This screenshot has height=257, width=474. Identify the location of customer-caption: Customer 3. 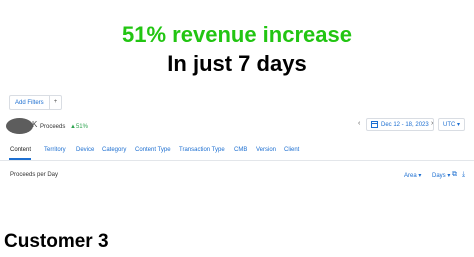
(56, 241).